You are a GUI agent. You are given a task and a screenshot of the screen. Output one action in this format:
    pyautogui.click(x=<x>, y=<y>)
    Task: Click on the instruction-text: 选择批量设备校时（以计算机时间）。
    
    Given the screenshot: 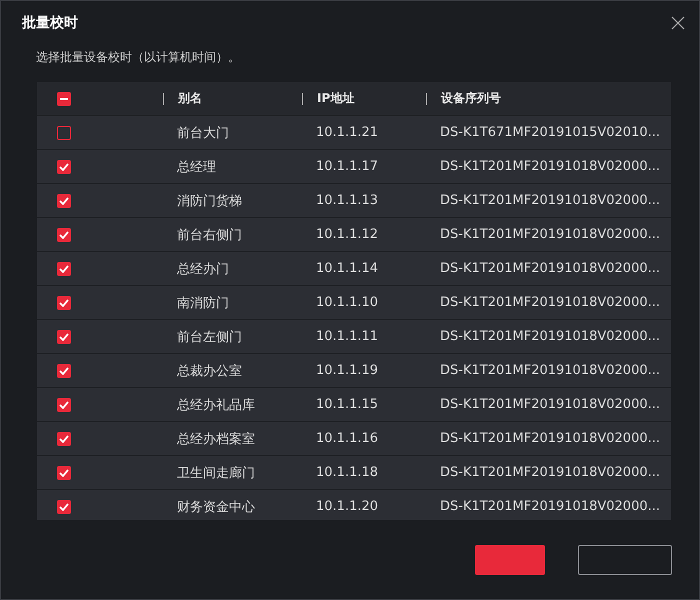 What is the action you would take?
    pyautogui.click(x=138, y=57)
    